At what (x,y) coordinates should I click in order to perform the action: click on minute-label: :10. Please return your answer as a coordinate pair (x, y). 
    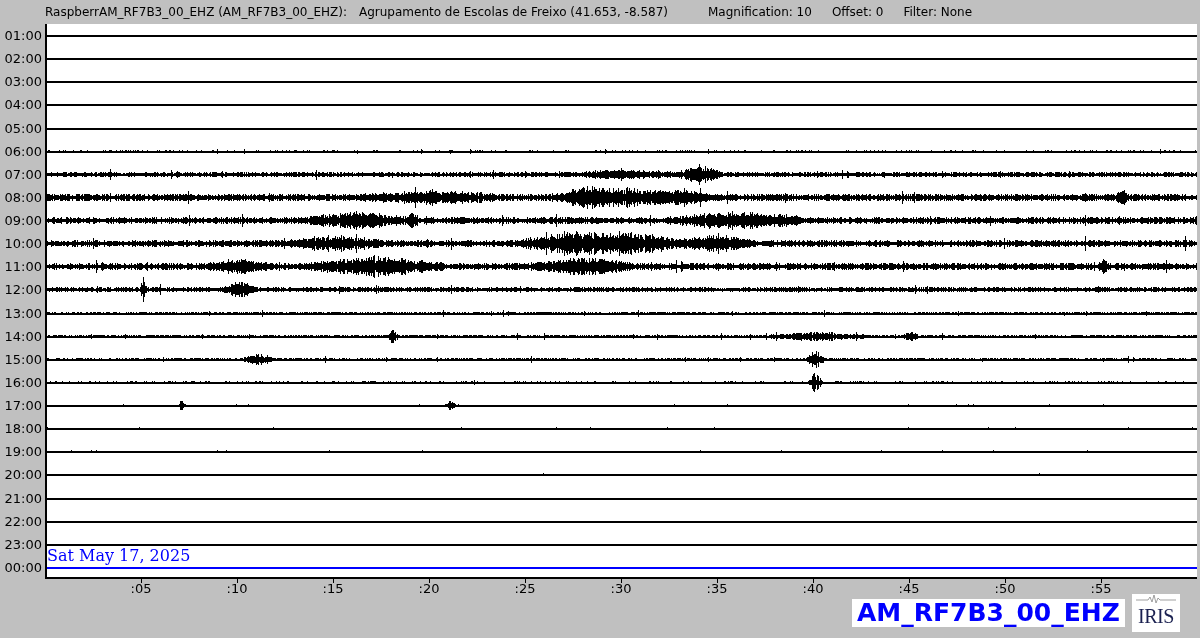
    Looking at the image, I should click on (237, 588).